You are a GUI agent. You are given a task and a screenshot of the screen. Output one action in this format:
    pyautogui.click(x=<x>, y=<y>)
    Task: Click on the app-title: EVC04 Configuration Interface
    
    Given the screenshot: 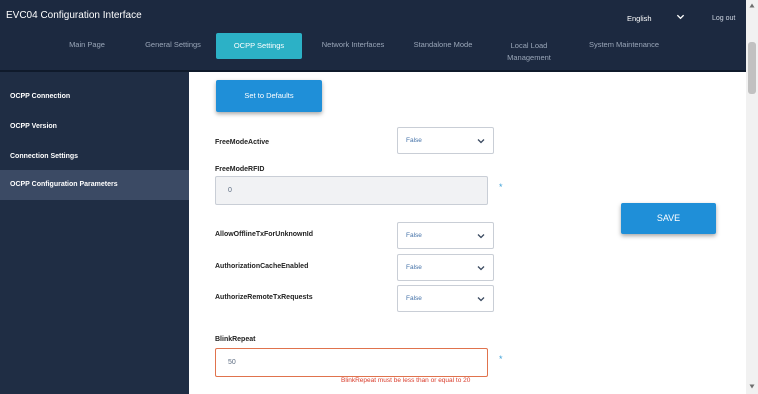 What is the action you would take?
    pyautogui.click(x=74, y=15)
    